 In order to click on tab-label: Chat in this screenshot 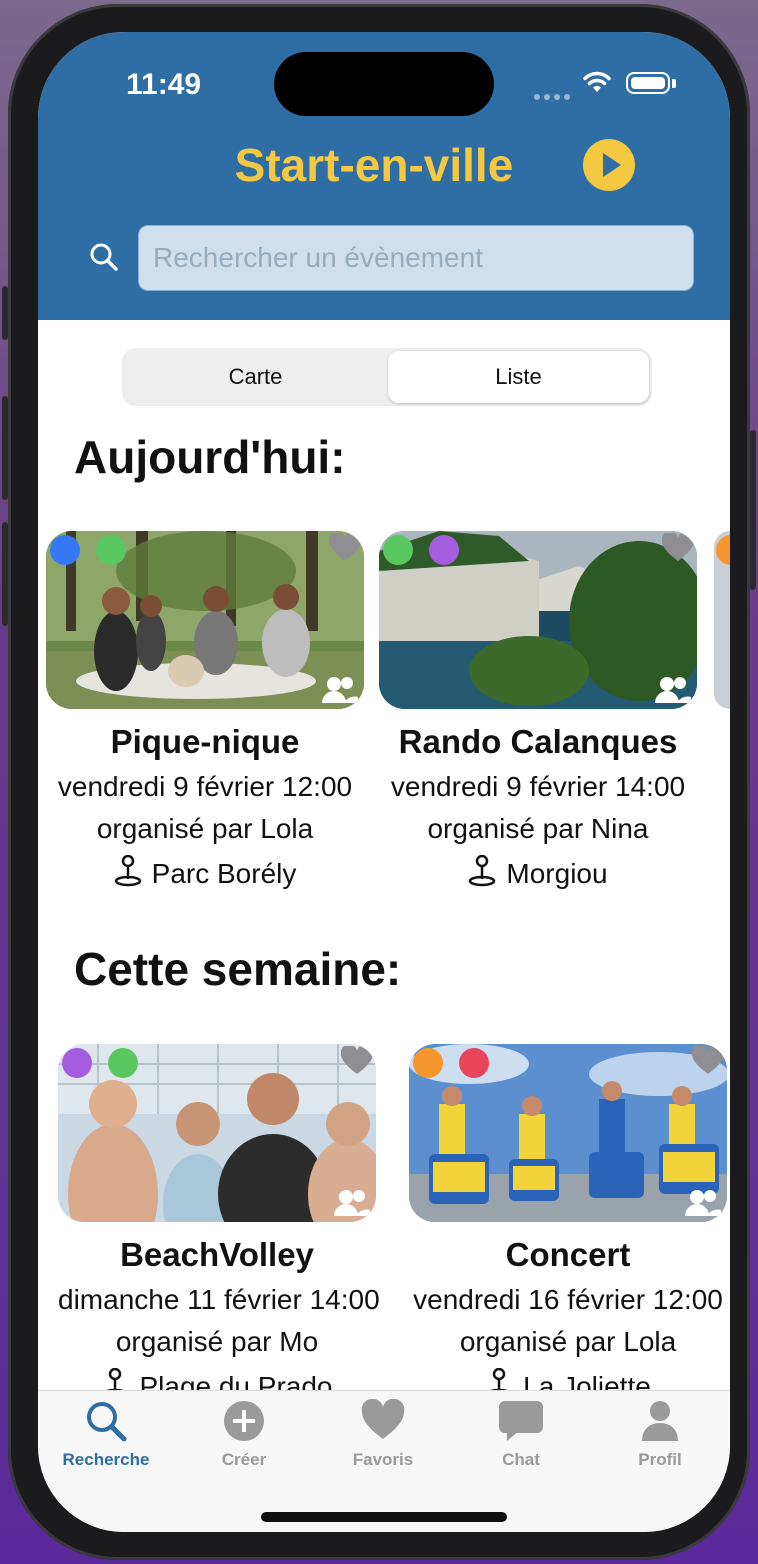, I will do `click(521, 1459)`.